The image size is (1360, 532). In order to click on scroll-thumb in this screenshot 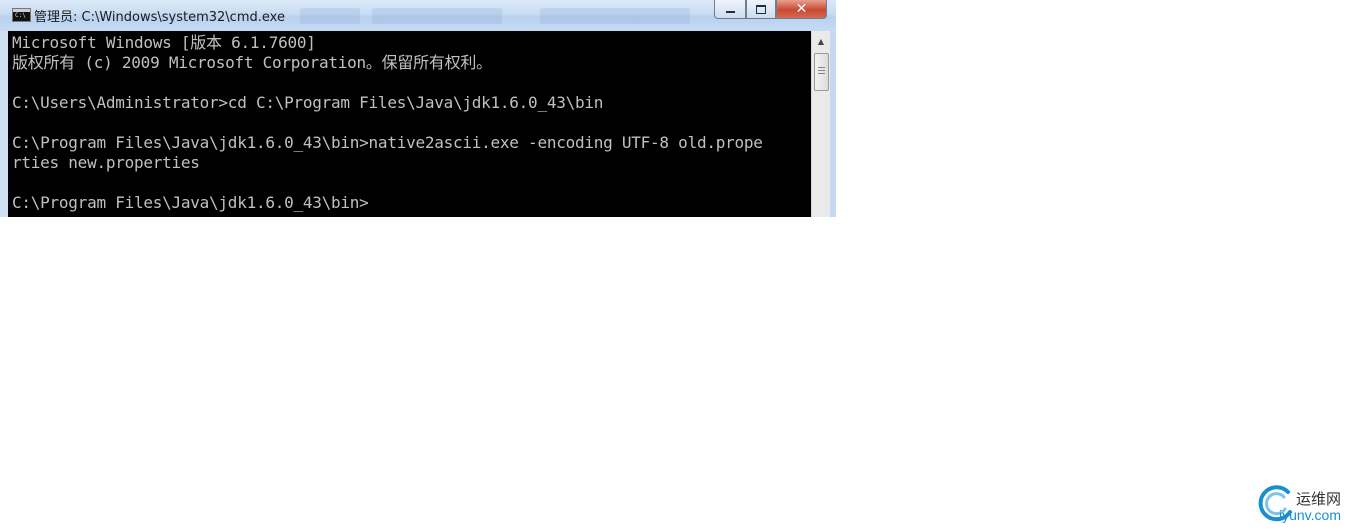, I will do `click(821, 72)`.